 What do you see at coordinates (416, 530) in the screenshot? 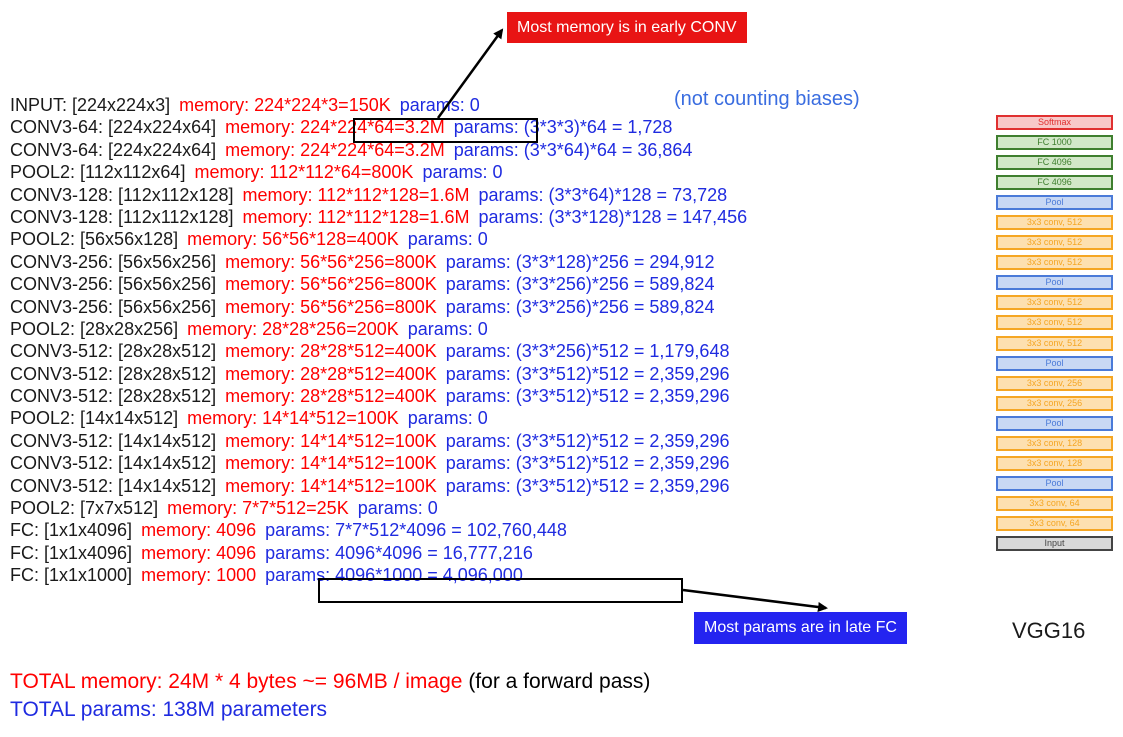
I see `params-value: params: 7*7*512*4096 = 102,760,448` at bounding box center [416, 530].